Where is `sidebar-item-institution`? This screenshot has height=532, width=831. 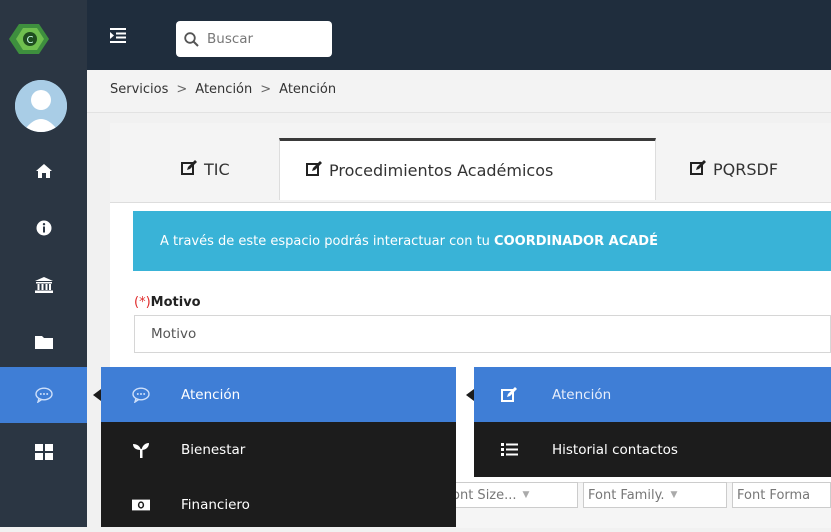 sidebar-item-institution is located at coordinates (43, 284).